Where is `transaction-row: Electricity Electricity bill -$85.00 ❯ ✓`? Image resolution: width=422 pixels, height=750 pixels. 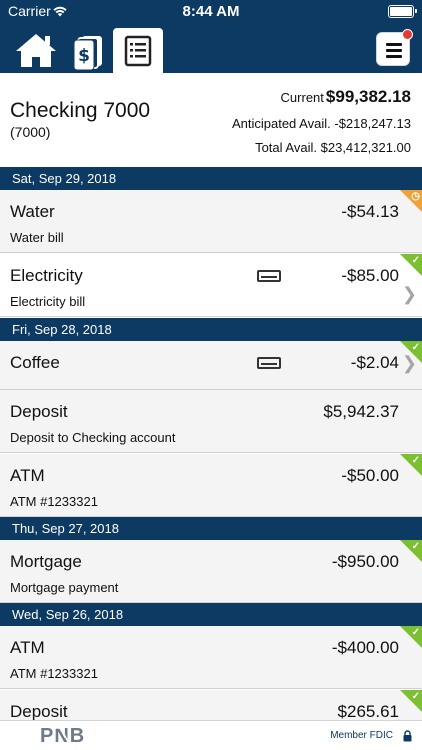 transaction-row: Electricity Electricity bill -$85.00 ❯ ✓ is located at coordinates (211, 285).